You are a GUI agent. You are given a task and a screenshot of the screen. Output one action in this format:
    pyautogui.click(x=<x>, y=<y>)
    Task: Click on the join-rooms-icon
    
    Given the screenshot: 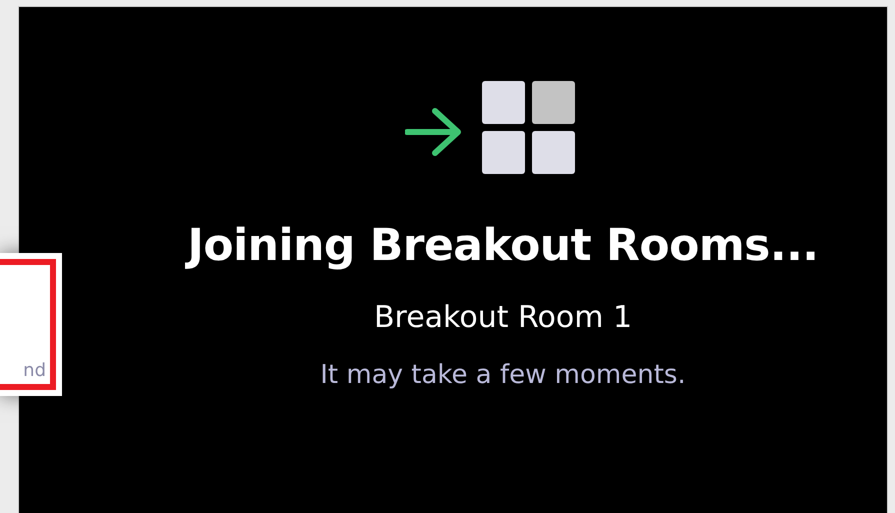 What is the action you would take?
    pyautogui.click(x=490, y=127)
    